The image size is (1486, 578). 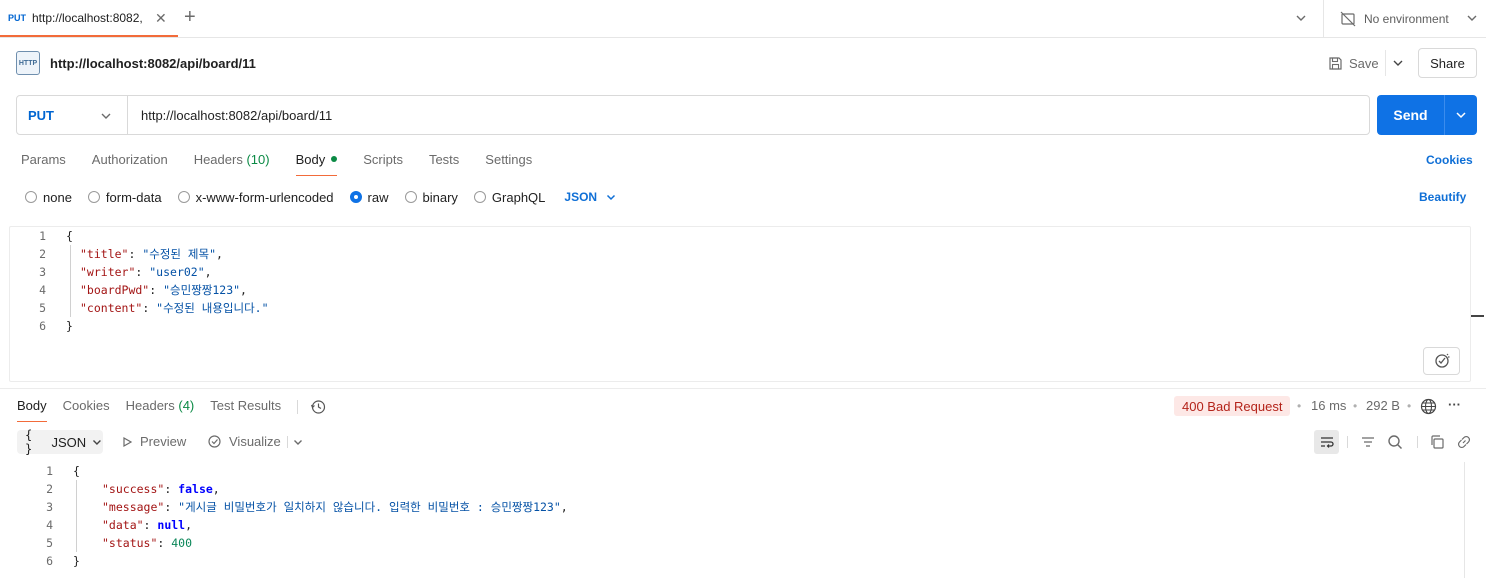 I want to click on radio-form-data-circle, so click(x=93, y=197).